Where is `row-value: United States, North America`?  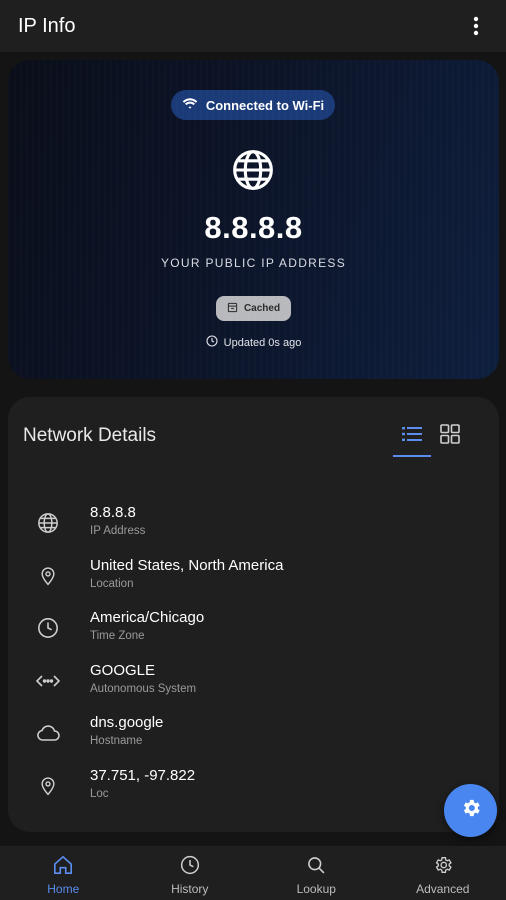
row-value: United States, North America is located at coordinates (187, 565).